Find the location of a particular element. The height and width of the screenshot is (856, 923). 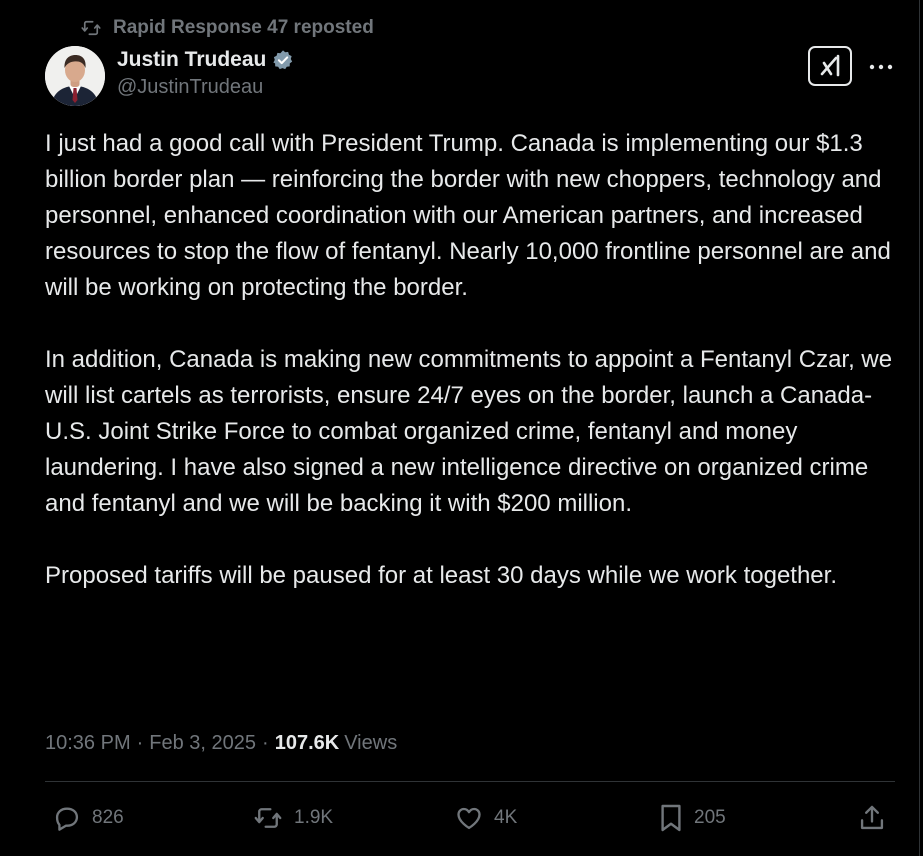

repost-button: 1.9K is located at coordinates (293, 818).